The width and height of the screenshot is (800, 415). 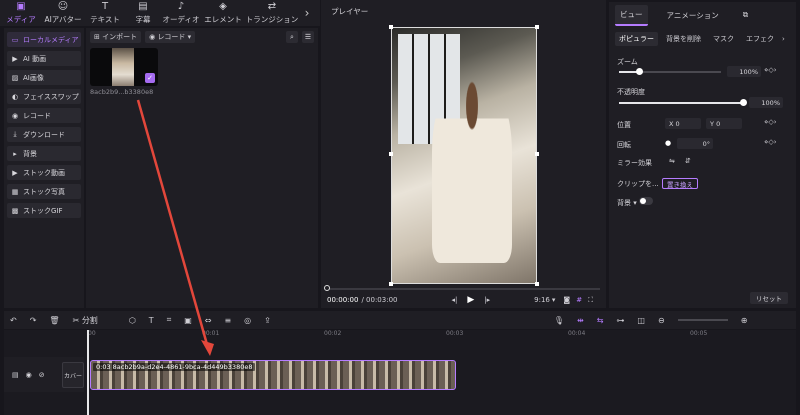 I want to click on grid-icon: #, so click(x=579, y=300).